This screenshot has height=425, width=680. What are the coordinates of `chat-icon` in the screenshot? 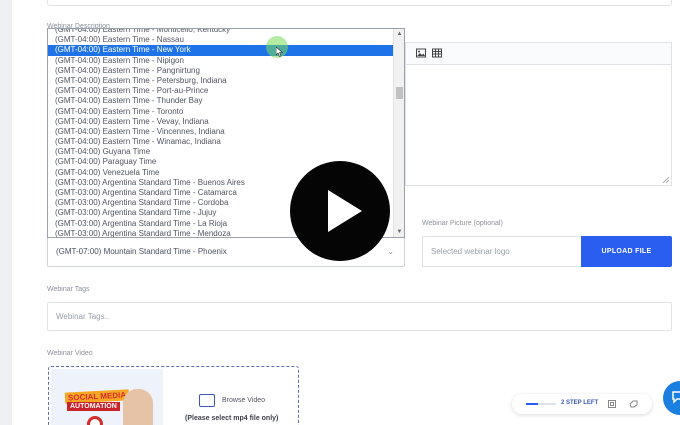 It's located at (676, 397).